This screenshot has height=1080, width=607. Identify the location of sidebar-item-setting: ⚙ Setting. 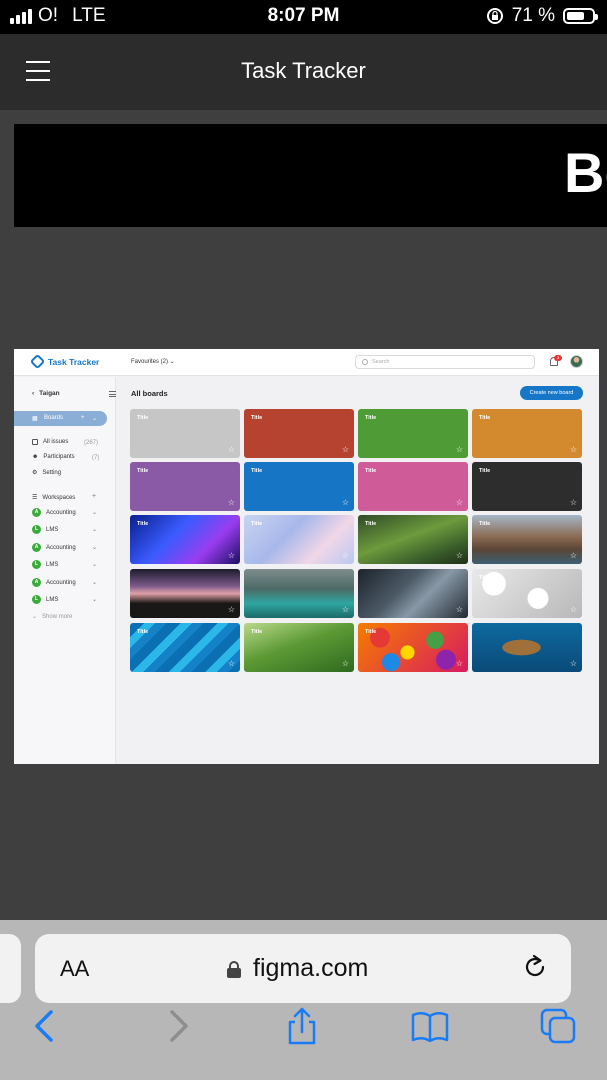
(46, 473).